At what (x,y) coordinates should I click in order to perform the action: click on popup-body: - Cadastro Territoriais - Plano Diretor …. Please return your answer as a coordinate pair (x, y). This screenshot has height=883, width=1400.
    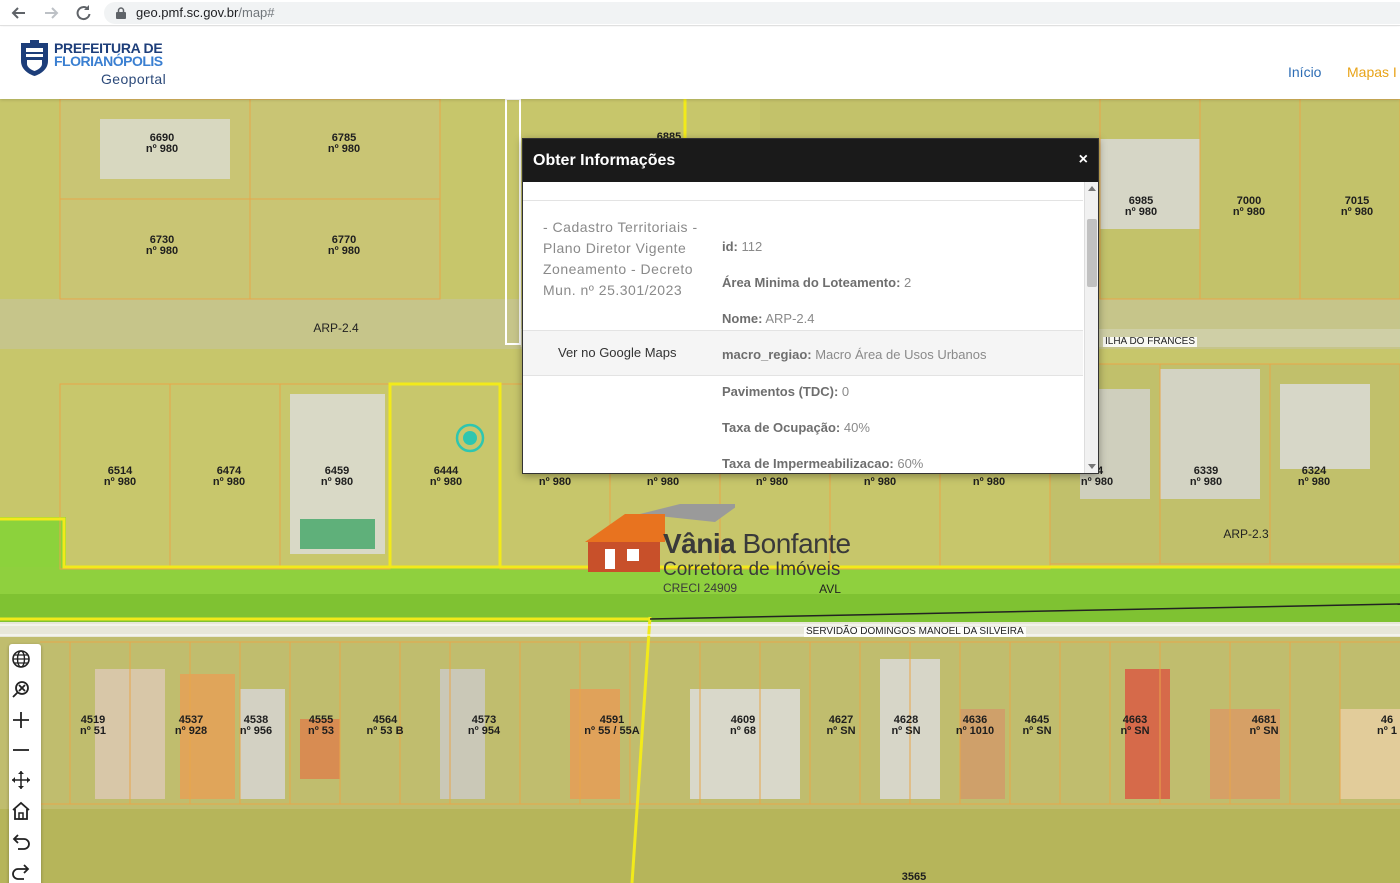
    Looking at the image, I should click on (803, 327).